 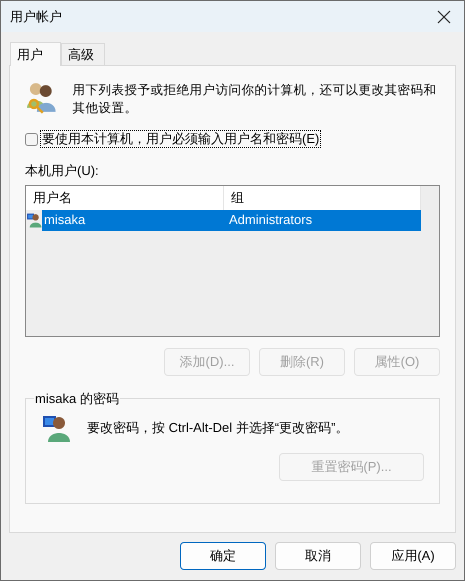 I want to click on table-cell-text: misaka, so click(x=64, y=220).